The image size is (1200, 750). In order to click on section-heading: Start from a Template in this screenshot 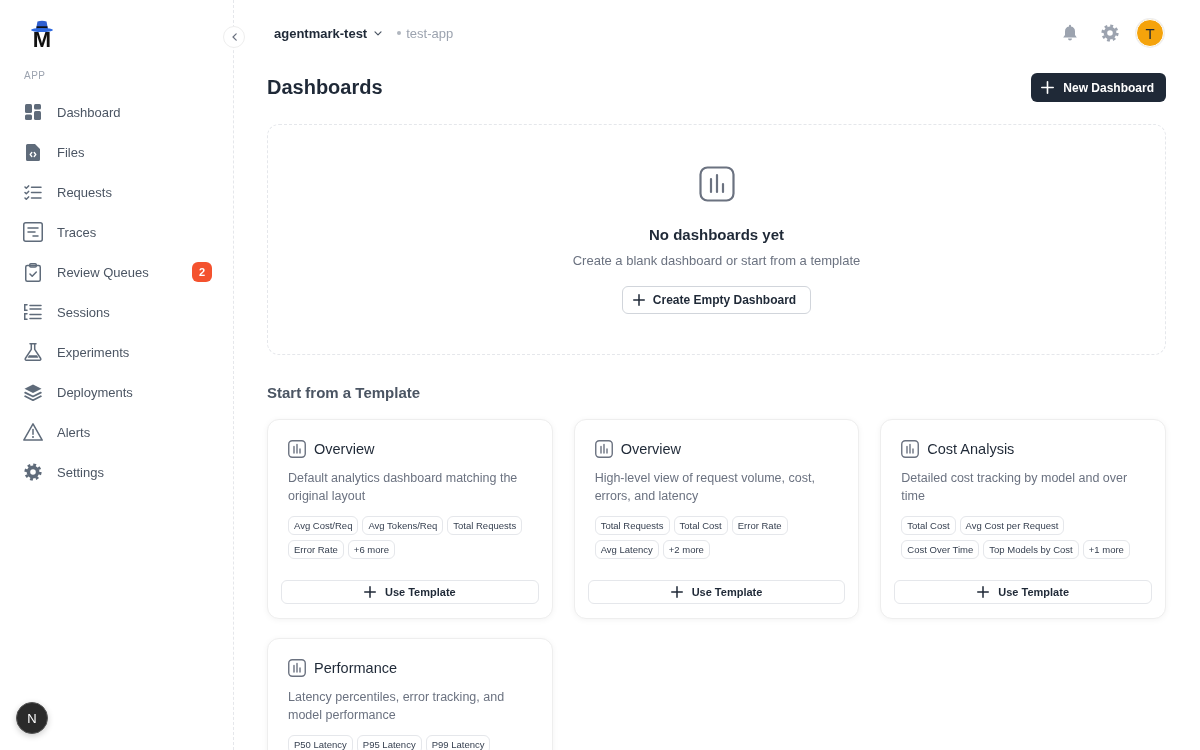, I will do `click(344, 393)`.